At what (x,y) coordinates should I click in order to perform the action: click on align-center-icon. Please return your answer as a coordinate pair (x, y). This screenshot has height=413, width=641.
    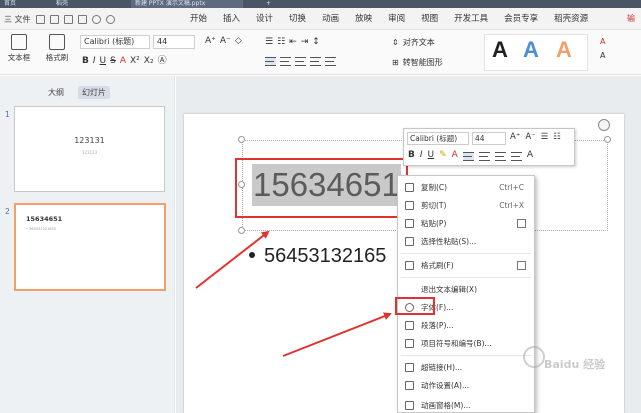
    Looking at the image, I should click on (285, 61).